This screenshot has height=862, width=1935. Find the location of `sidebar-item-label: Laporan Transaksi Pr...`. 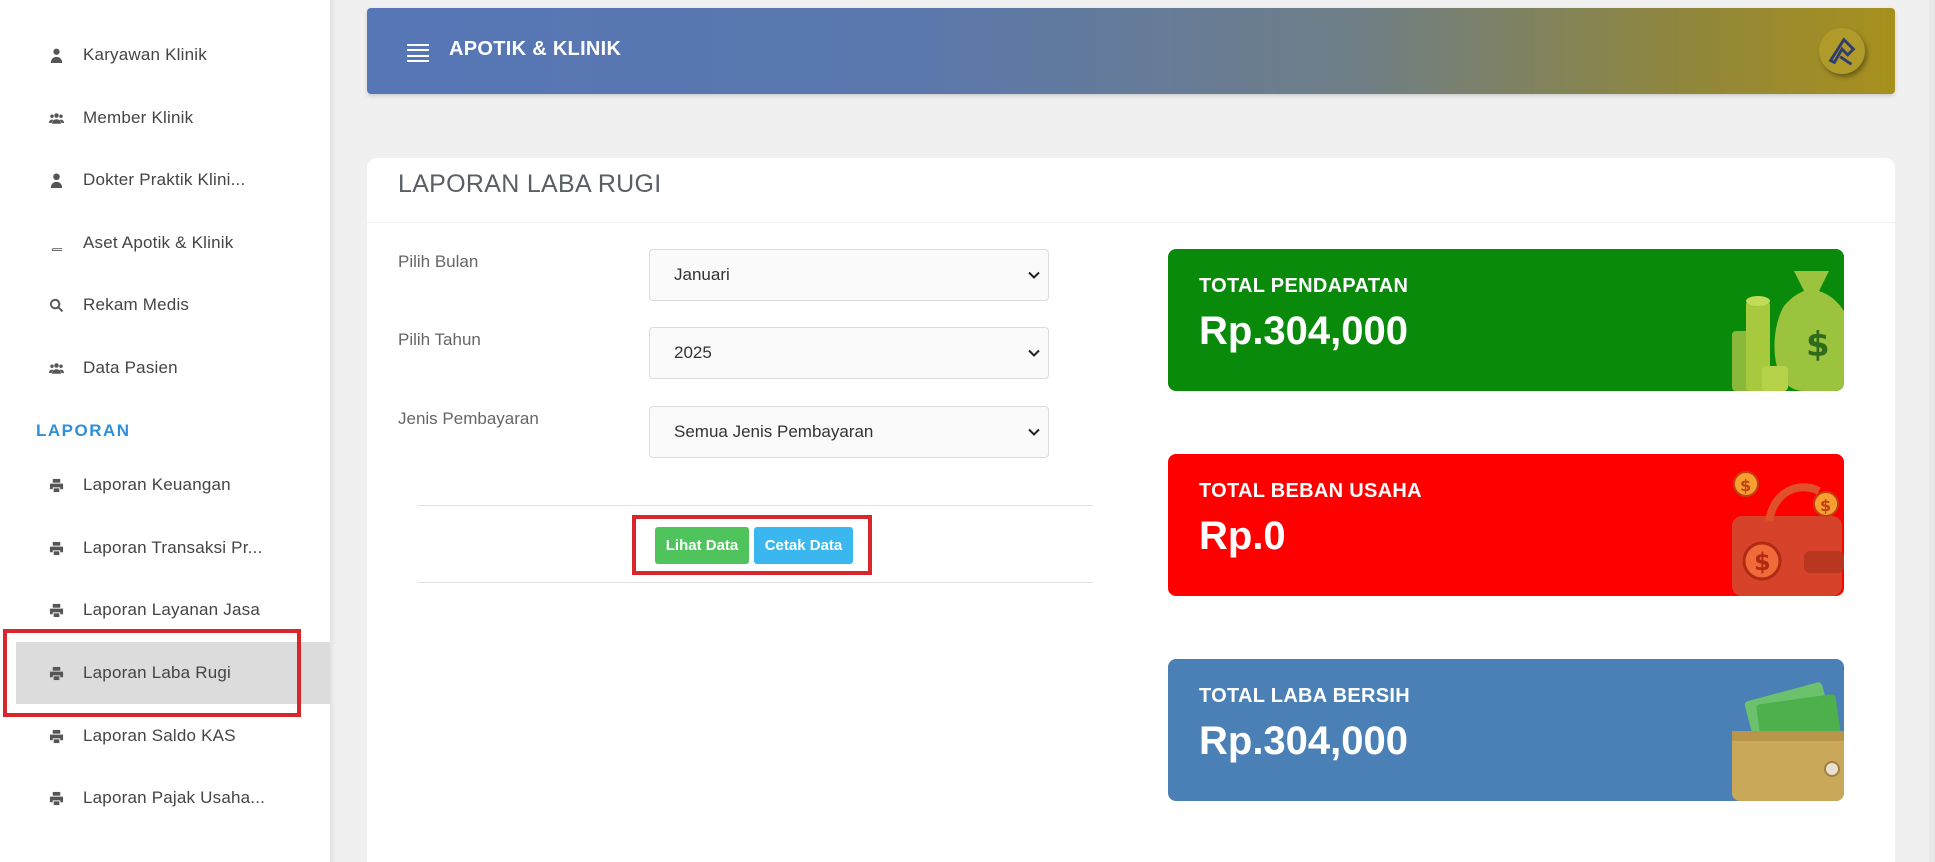

sidebar-item-label: Laporan Transaksi Pr... is located at coordinates (173, 547).